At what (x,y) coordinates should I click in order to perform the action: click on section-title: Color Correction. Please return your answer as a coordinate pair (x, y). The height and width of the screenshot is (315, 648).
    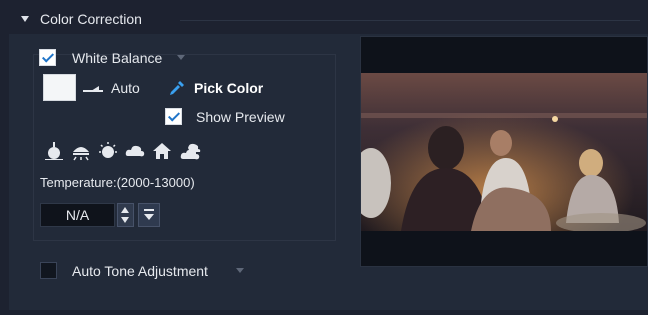
    Looking at the image, I should click on (91, 19).